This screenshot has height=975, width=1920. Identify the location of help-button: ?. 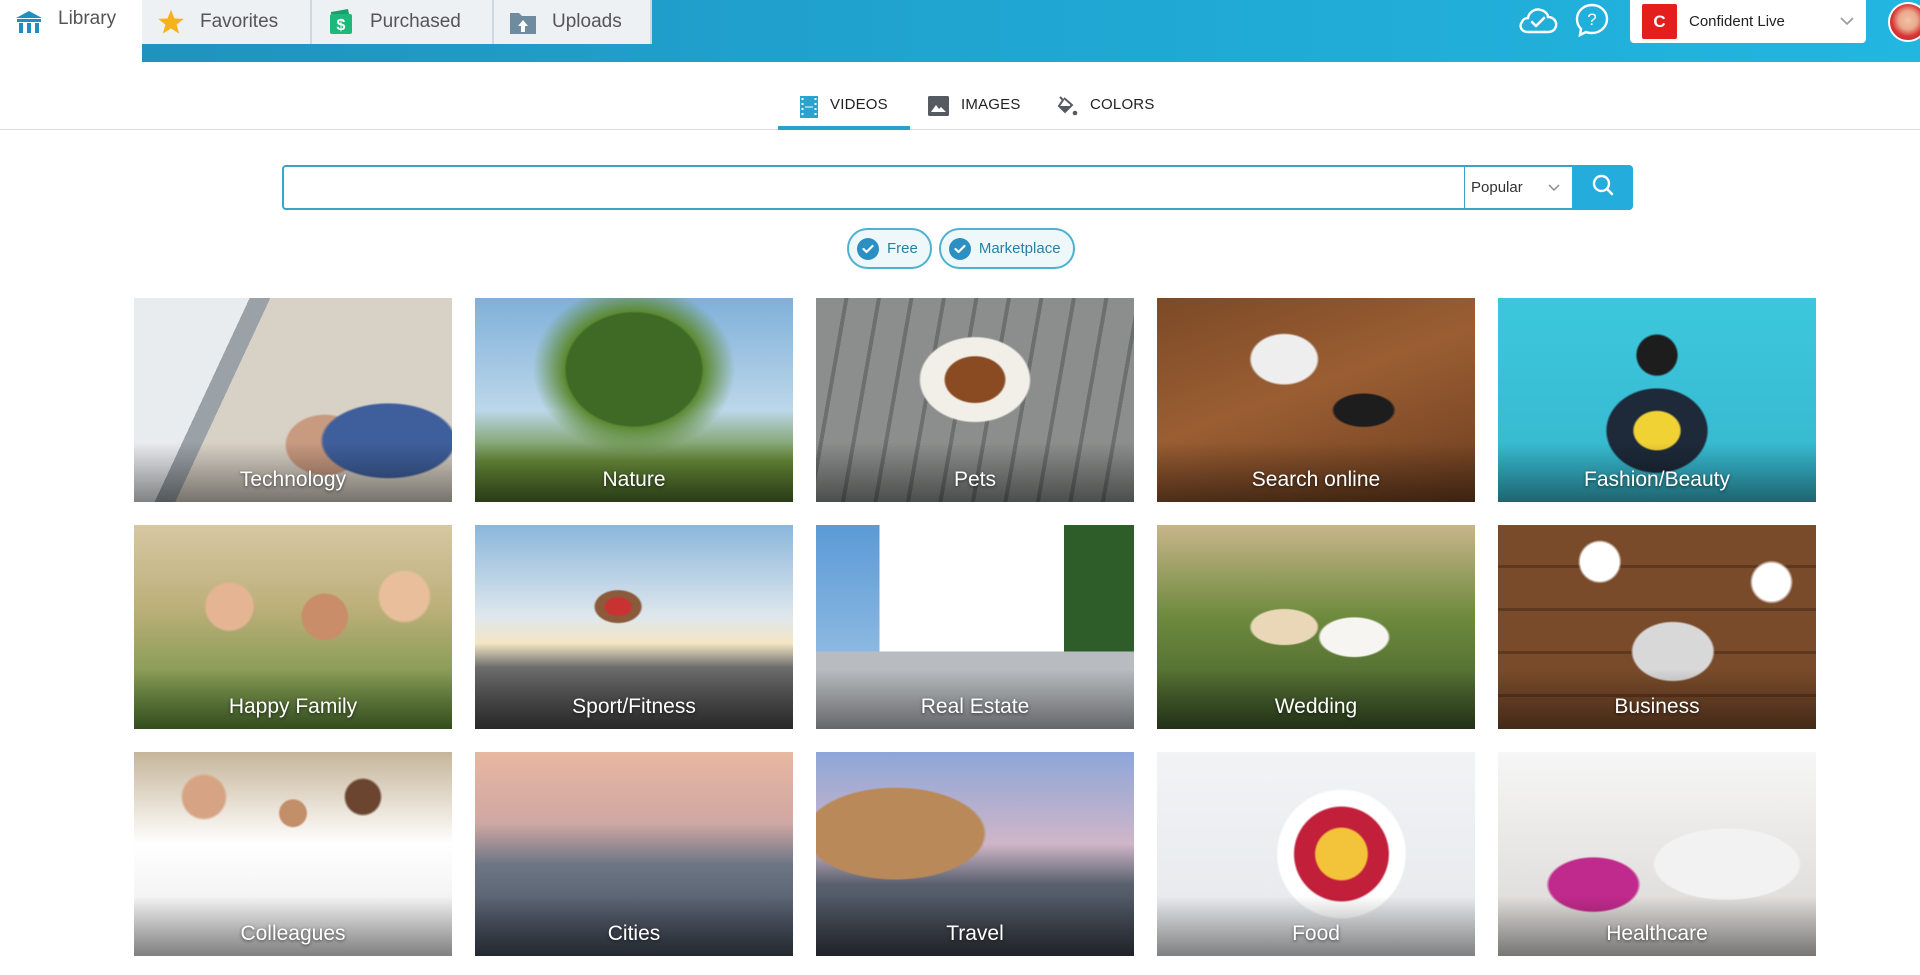
(1592, 22).